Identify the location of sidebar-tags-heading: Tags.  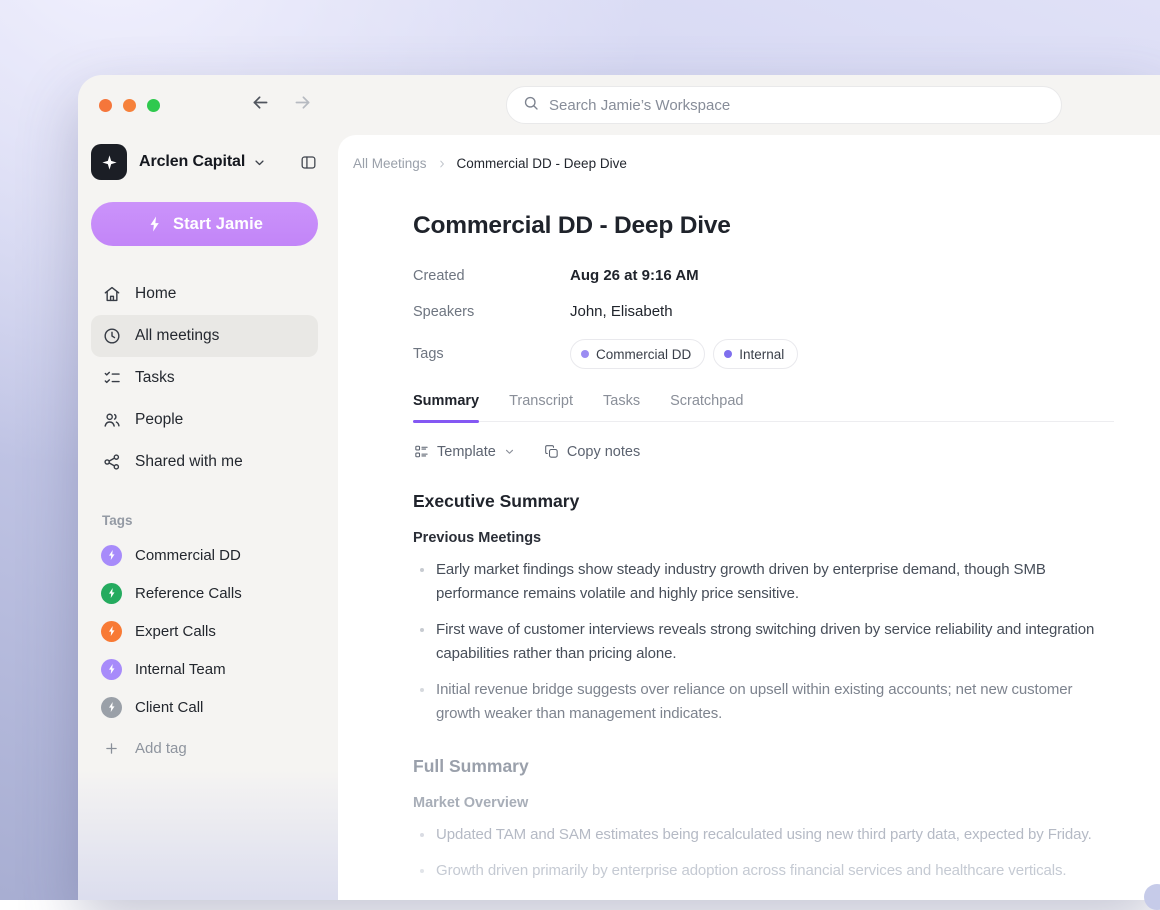
(117, 520).